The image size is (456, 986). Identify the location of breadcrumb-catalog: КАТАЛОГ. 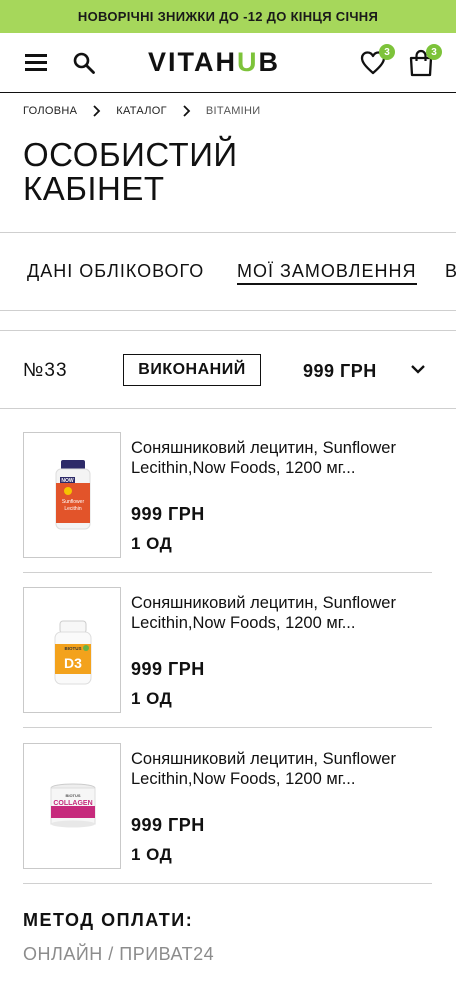
(141, 111).